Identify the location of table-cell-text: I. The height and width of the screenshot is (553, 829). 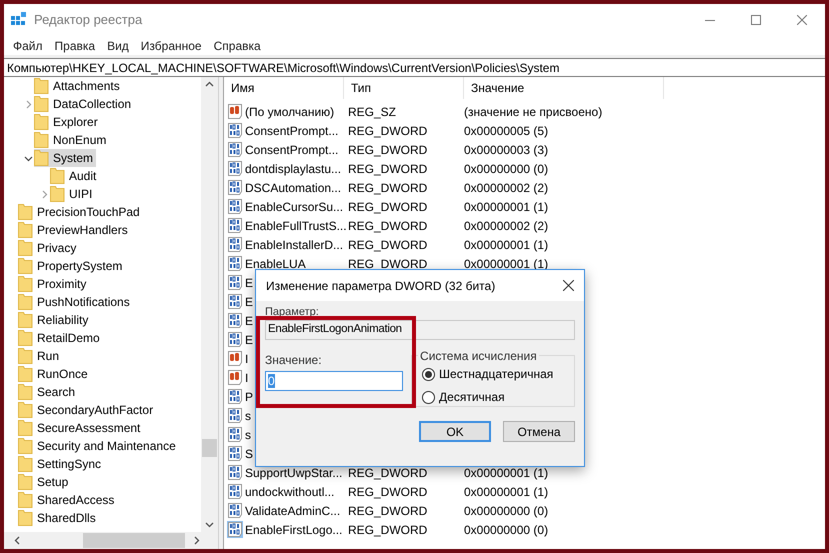
(246, 359).